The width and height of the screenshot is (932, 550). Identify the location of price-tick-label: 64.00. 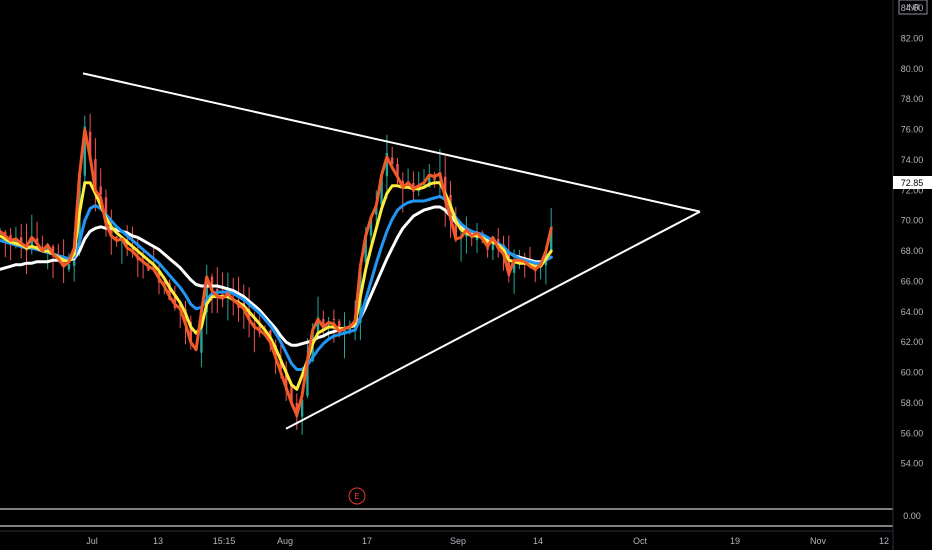
(912, 312).